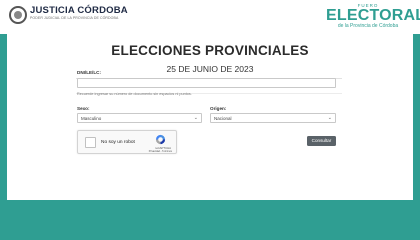  What do you see at coordinates (160, 151) in the screenshot?
I see `recaptcha-terms-link: Privacidad - Términos` at bounding box center [160, 151].